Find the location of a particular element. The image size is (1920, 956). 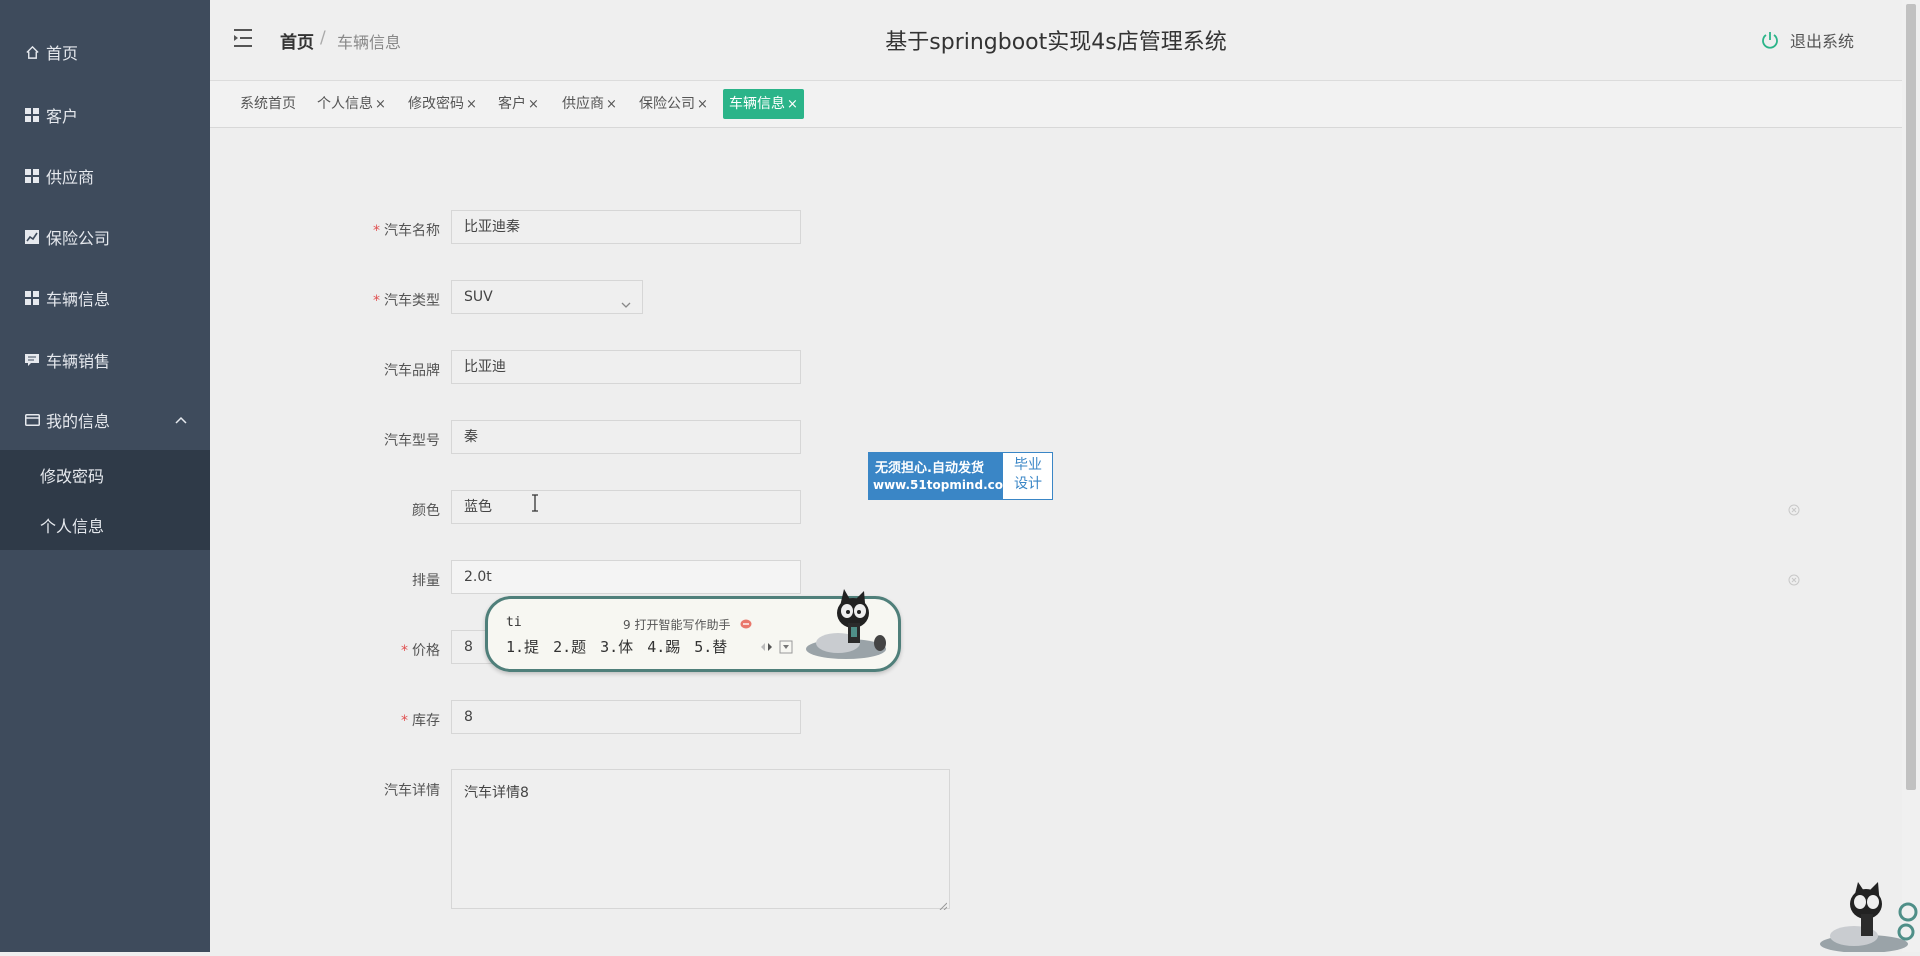

power-icon is located at coordinates (1770, 40).